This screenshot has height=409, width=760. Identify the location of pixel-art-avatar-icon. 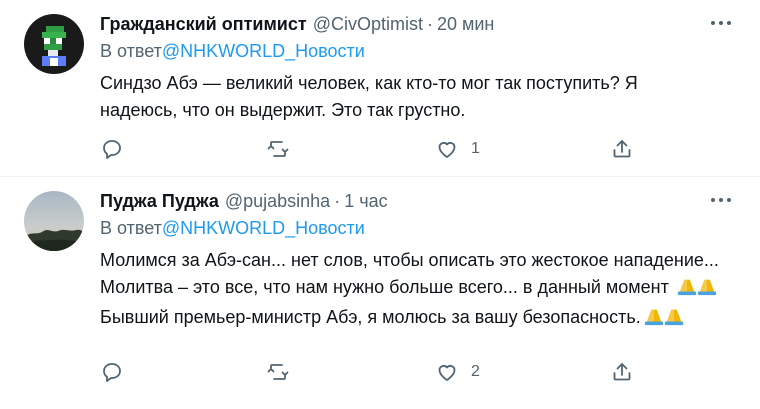
(54, 44).